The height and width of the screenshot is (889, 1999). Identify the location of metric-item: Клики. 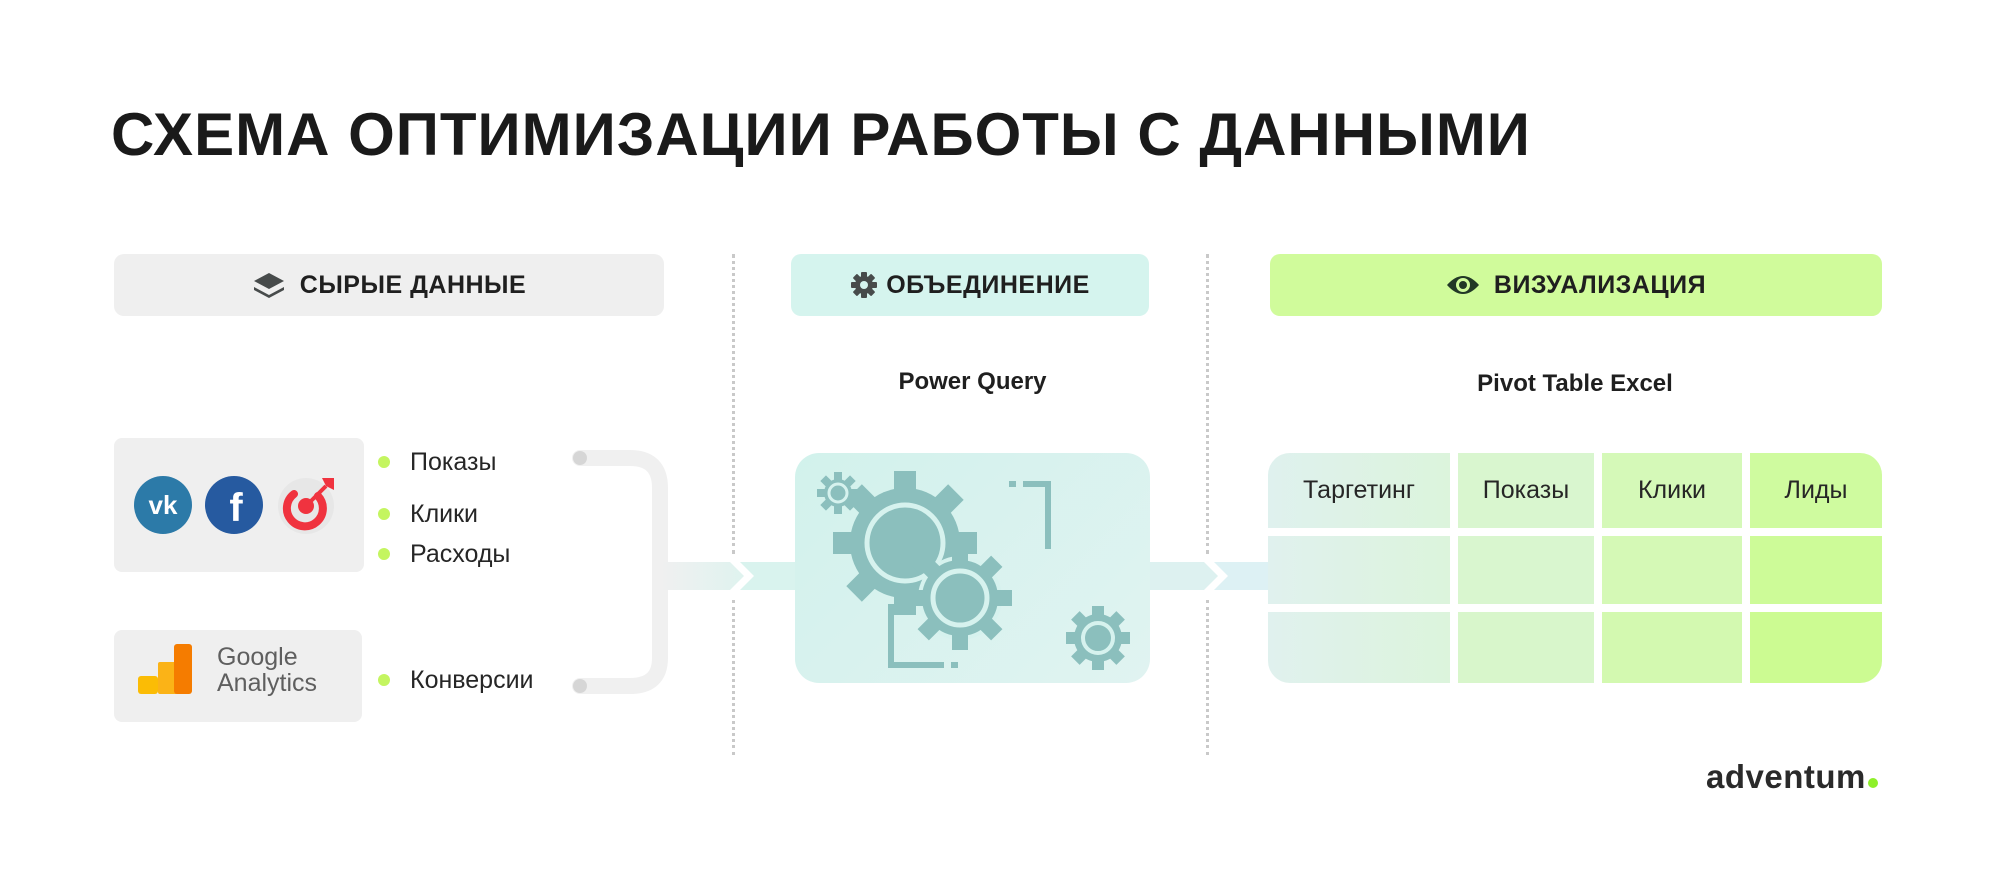
(444, 514).